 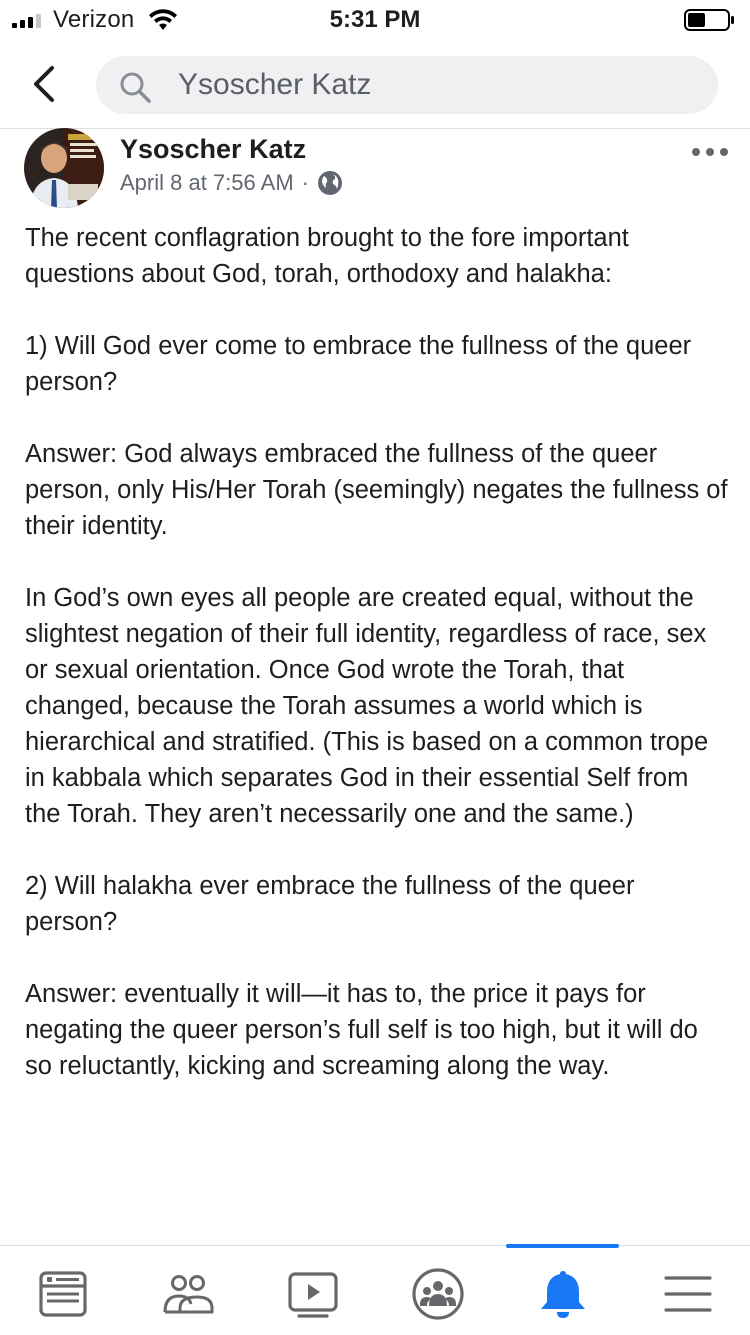 What do you see at coordinates (329, 183) in the screenshot?
I see `globe-icon` at bounding box center [329, 183].